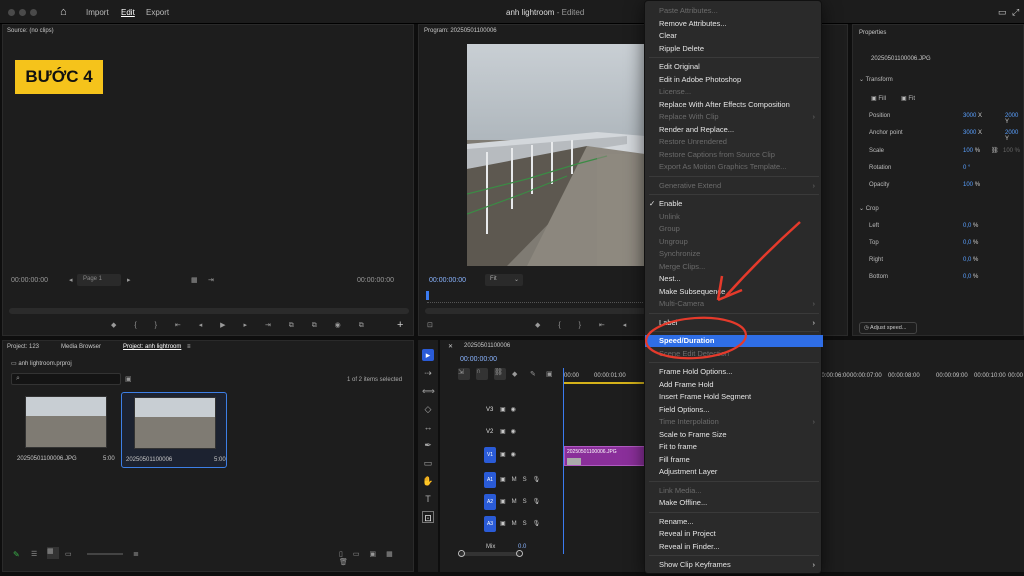 Image resolution: width=1024 pixels, height=576 pixels. I want to click on annotation-arrowhead, so click(729, 288).